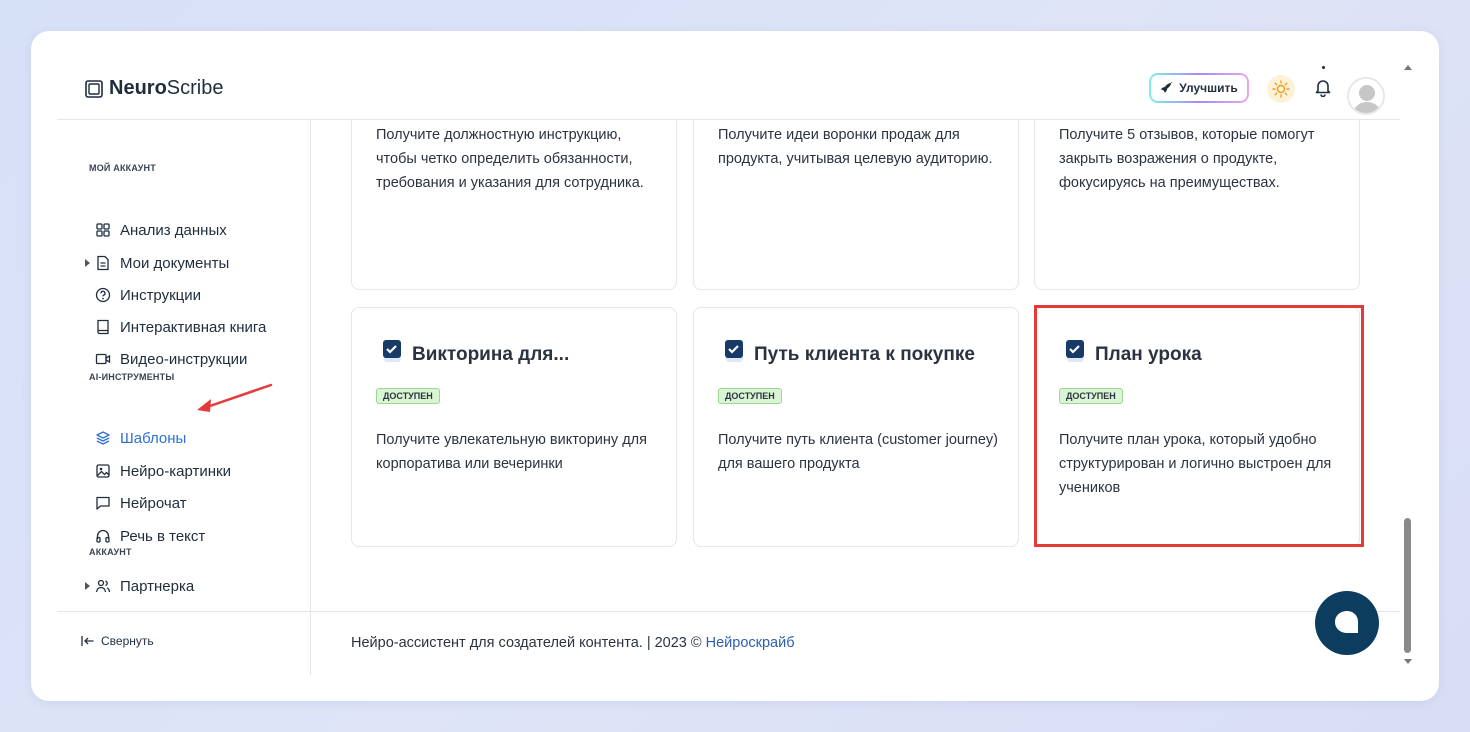 The width and height of the screenshot is (1470, 732). Describe the element at coordinates (138, 88) in the screenshot. I see `logo-text-bold: Neuro` at that location.